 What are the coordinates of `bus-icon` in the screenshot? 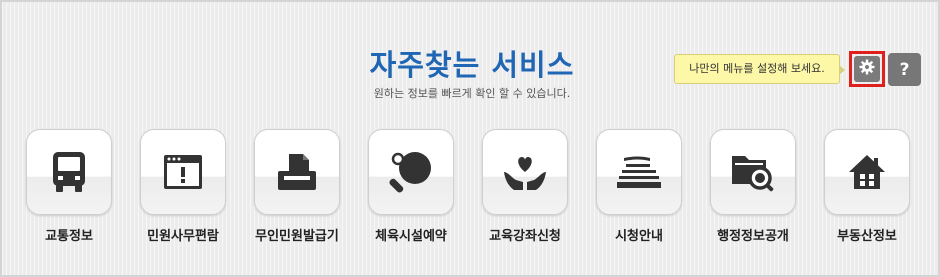 It's located at (69, 172).